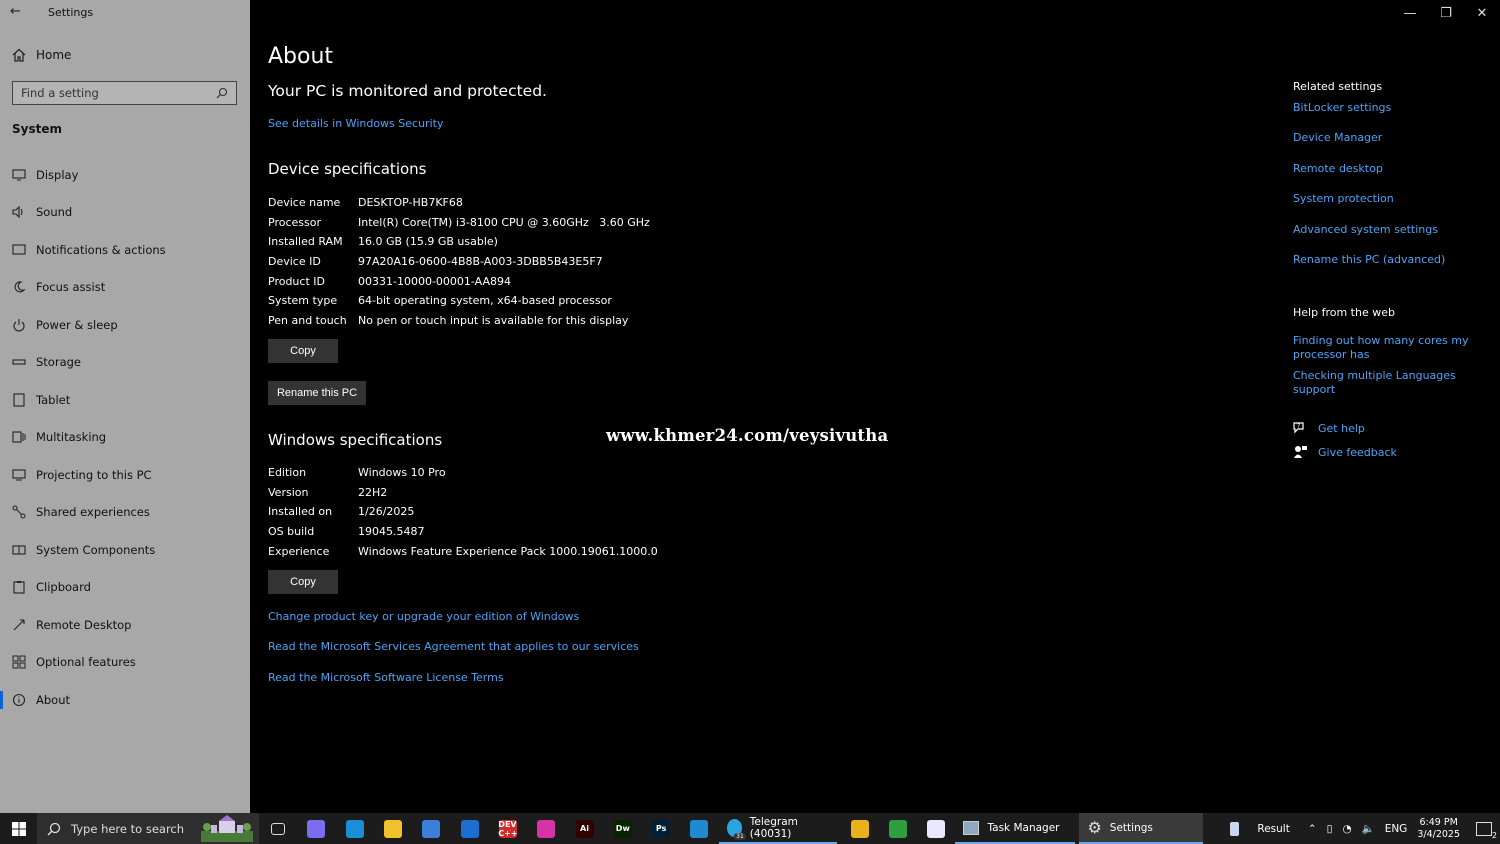 The width and height of the screenshot is (1500, 844). I want to click on outlook-taskbar-button, so click(469, 828).